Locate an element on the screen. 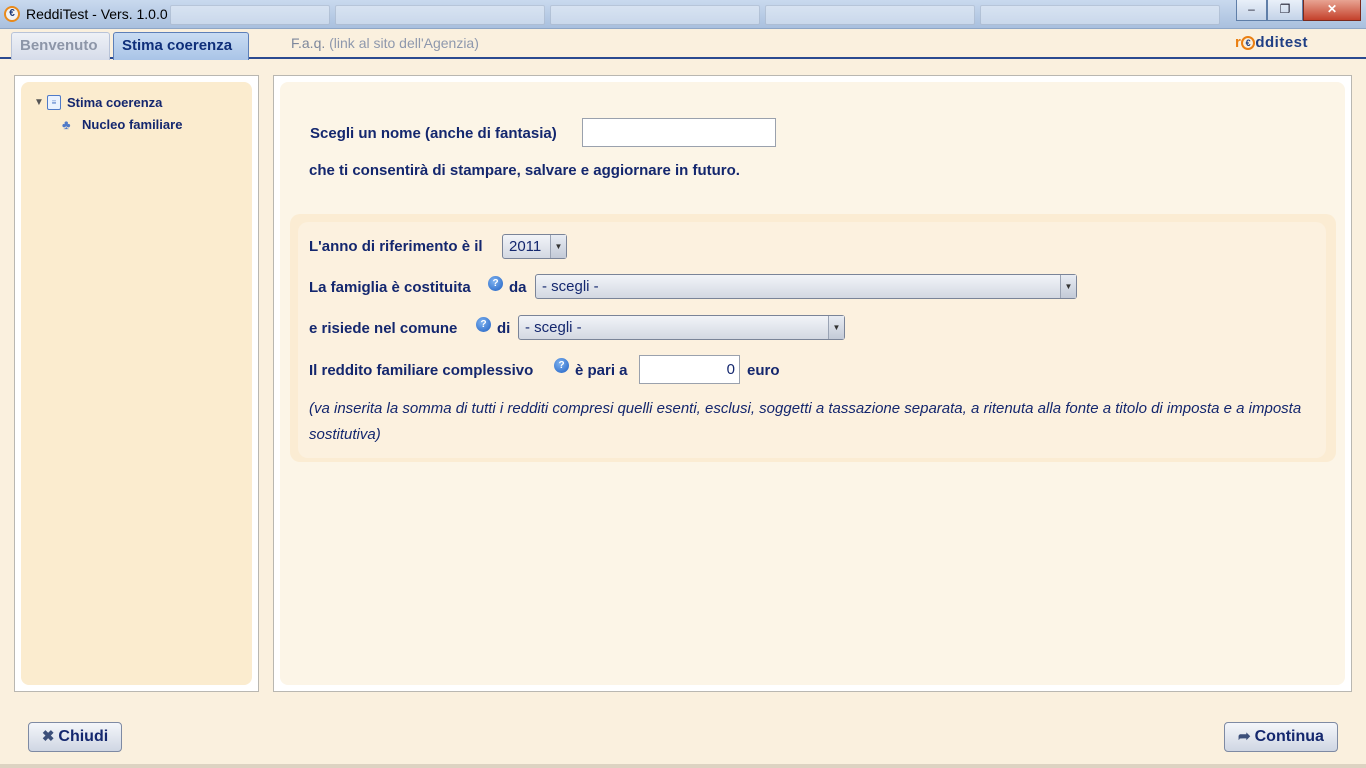 This screenshot has height=768, width=1366. comune-select: - scegli - ▼ is located at coordinates (681, 327).